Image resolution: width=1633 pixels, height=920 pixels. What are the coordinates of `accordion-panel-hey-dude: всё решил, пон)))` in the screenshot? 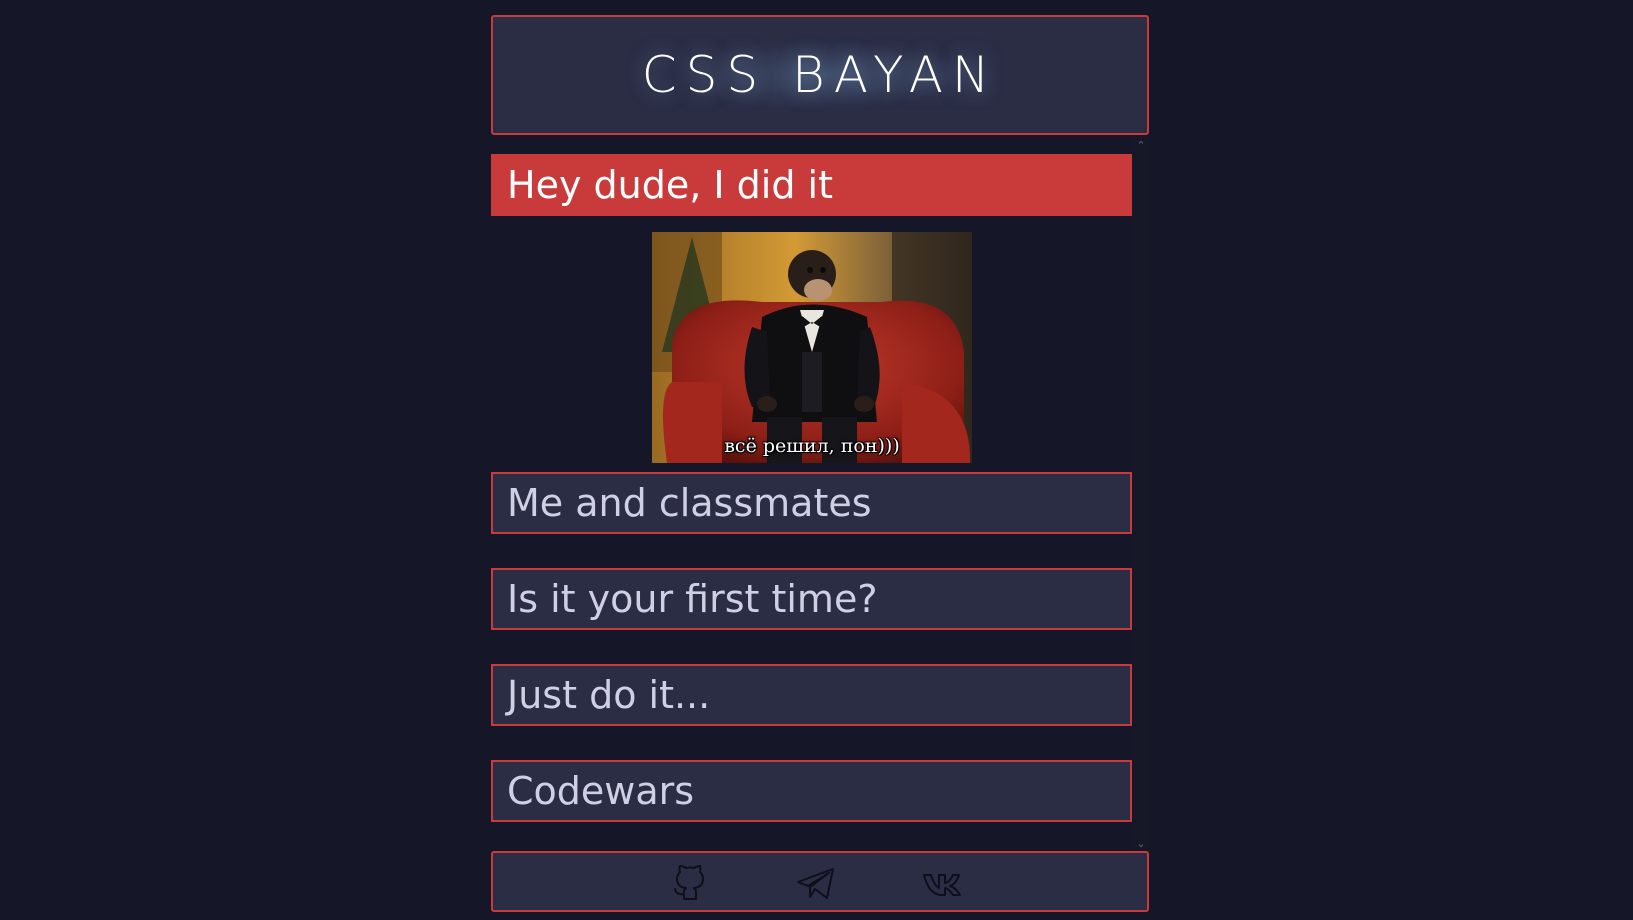 It's located at (811, 344).